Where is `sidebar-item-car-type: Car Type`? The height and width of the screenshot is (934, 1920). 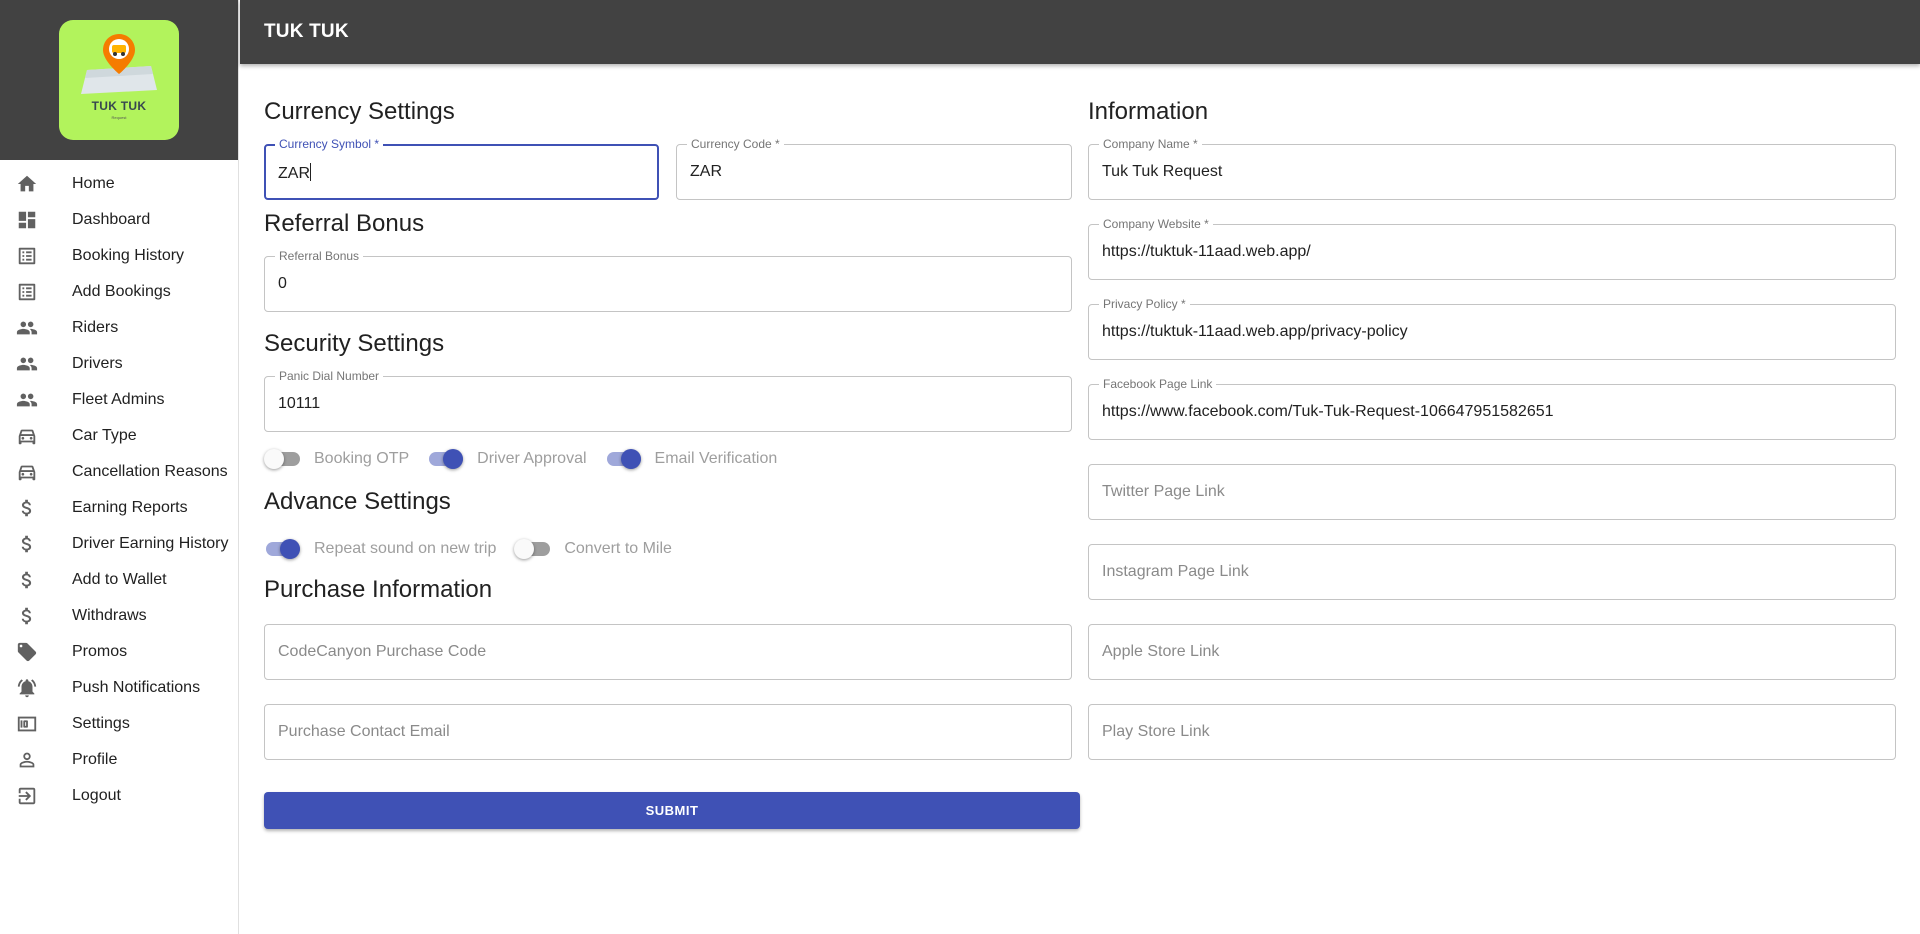
sidebar-item-car-type: Car Type is located at coordinates (119, 436).